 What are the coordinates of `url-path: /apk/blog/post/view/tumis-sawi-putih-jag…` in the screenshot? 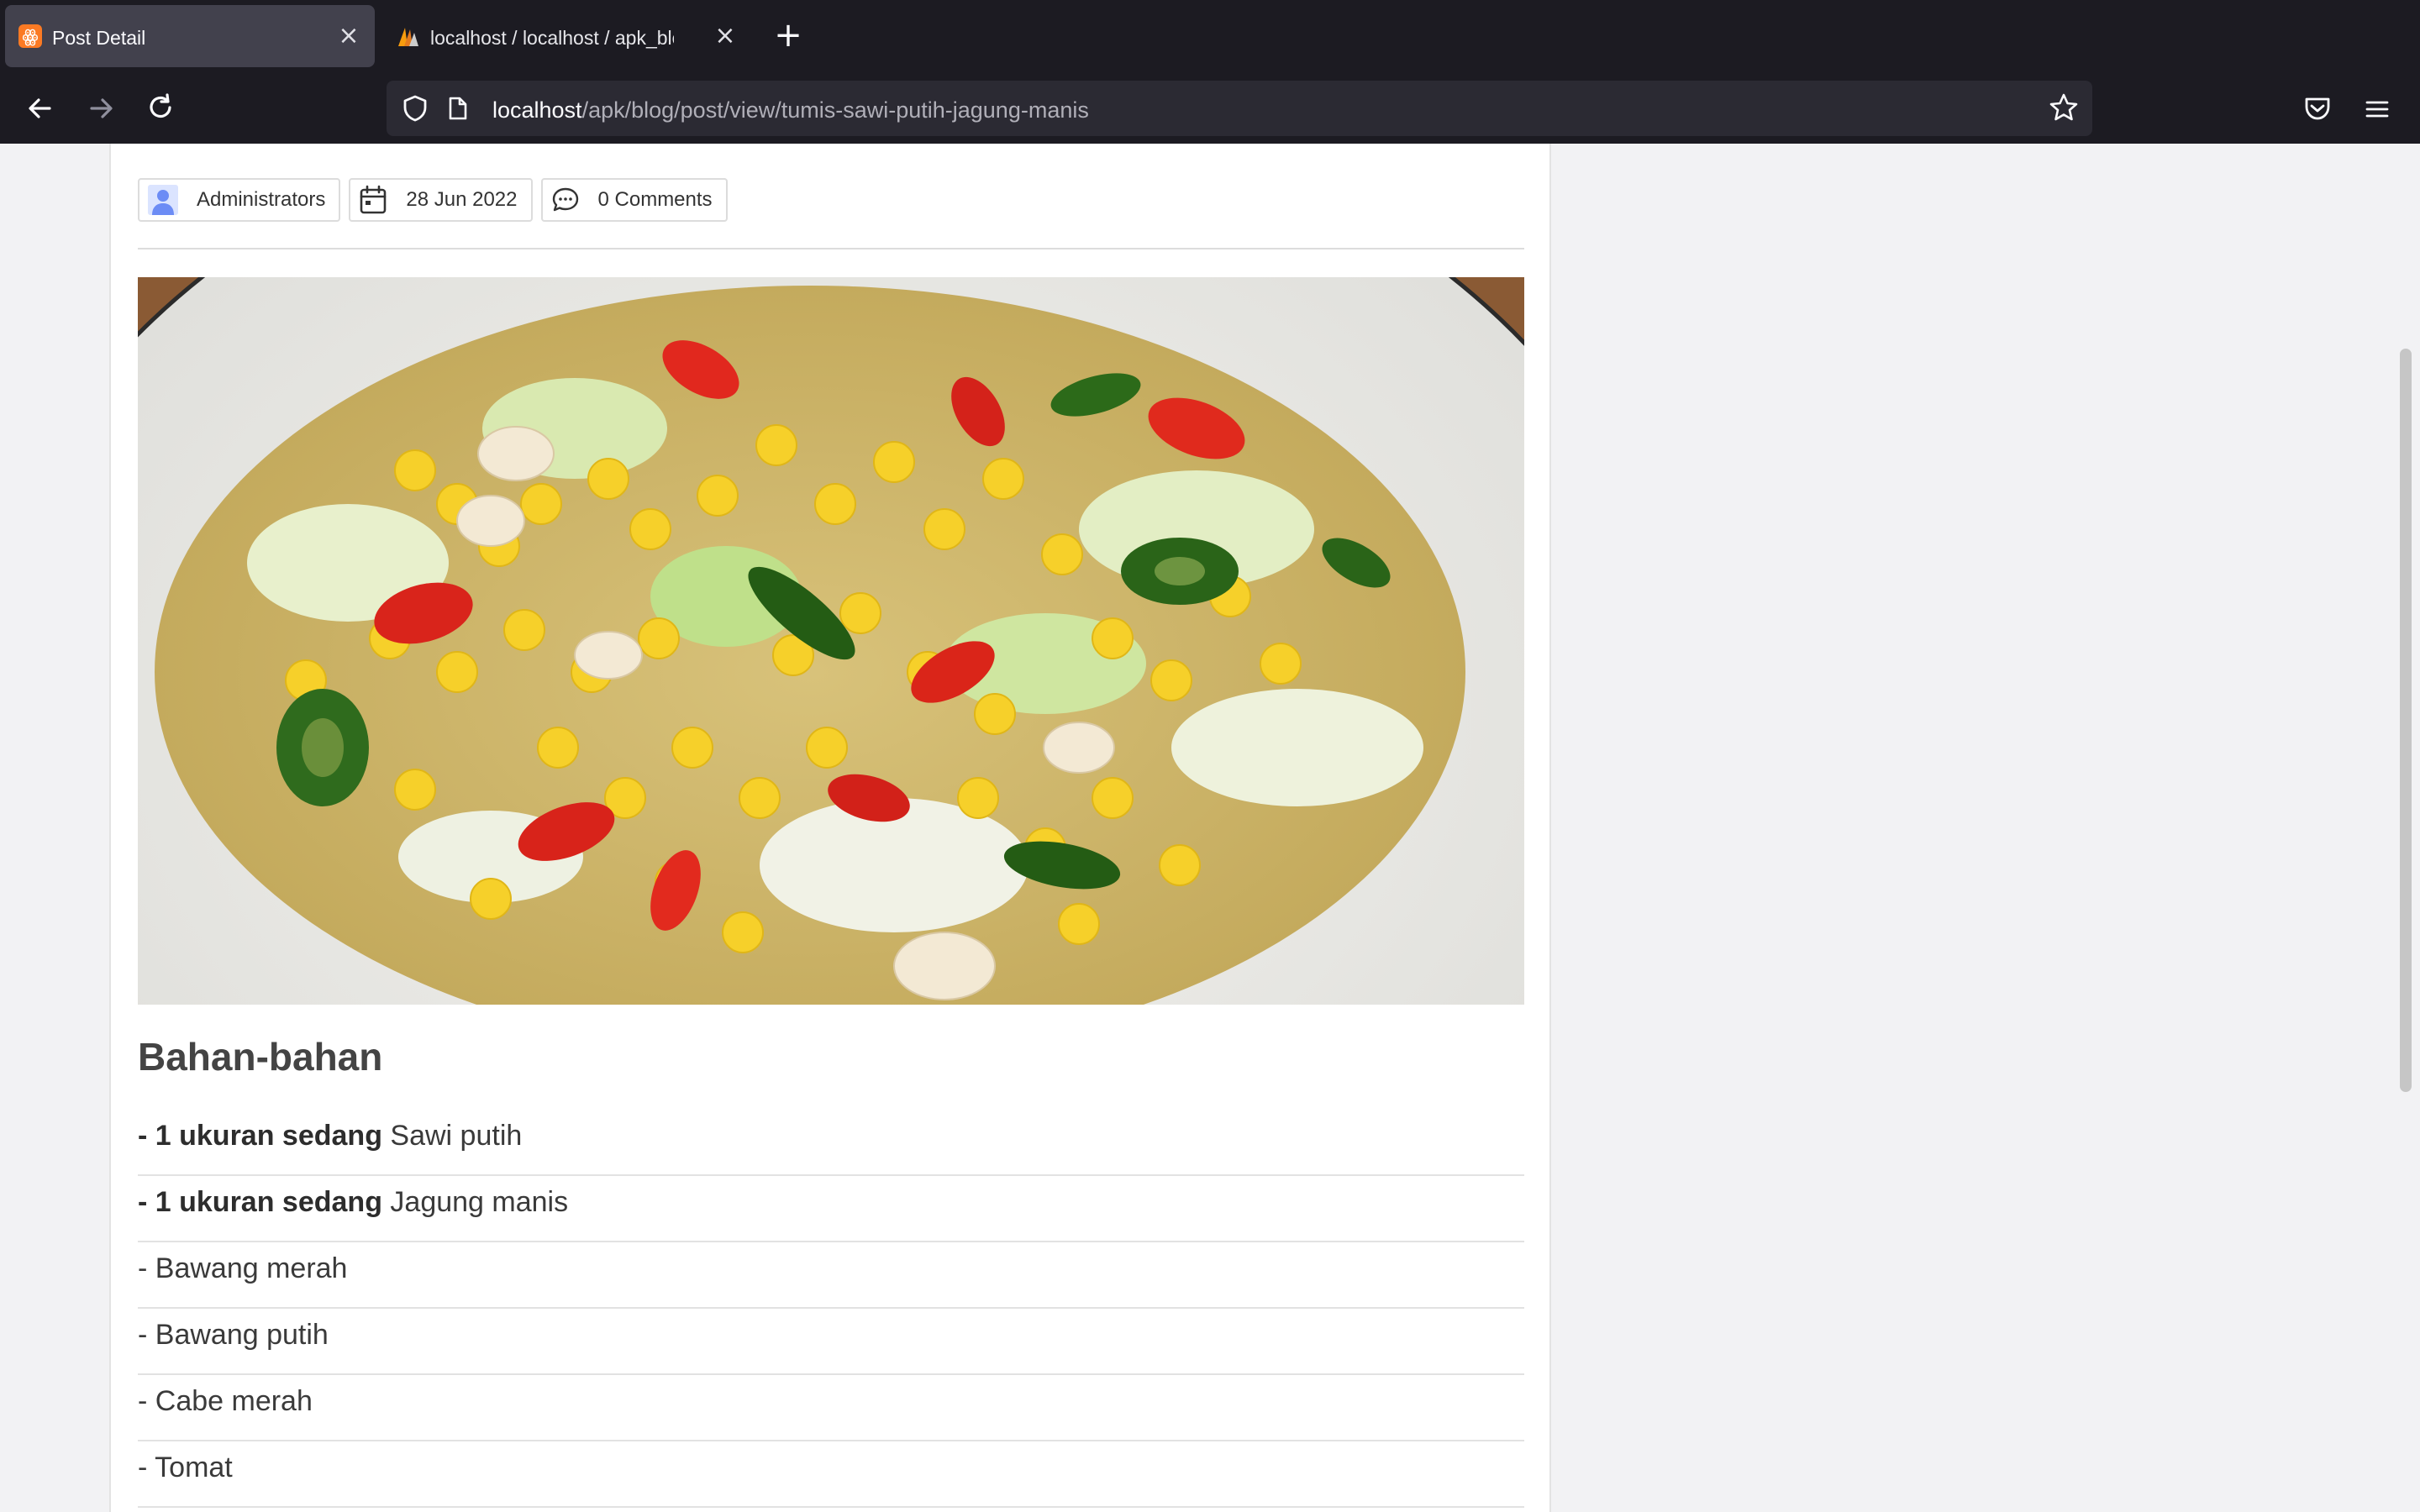 It's located at (835, 110).